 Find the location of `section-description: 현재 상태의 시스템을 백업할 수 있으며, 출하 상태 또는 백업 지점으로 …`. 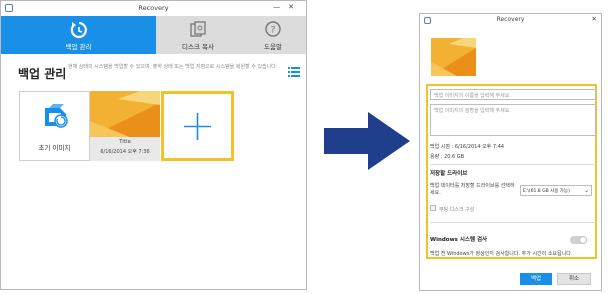

section-description: 현재 상태의 시스템을 백업할 수 있으며, 출하 상태 또는 백업 지점으로 … is located at coordinates (173, 67).